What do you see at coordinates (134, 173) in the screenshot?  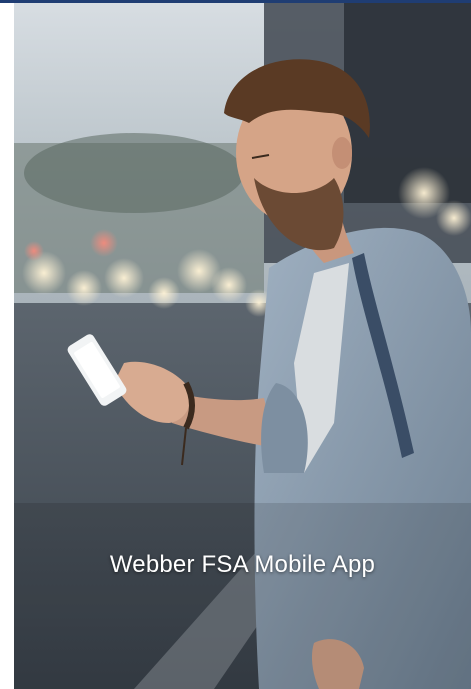 I see `tree-blur` at bounding box center [134, 173].